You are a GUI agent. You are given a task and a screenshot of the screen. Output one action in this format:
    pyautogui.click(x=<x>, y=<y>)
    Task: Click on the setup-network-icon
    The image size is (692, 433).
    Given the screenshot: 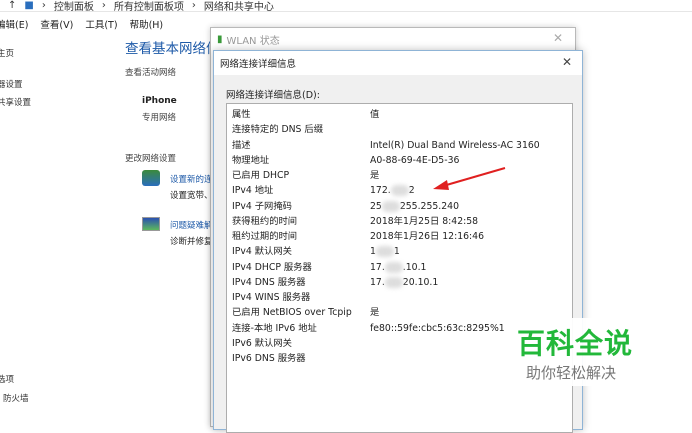 What is the action you would take?
    pyautogui.click(x=151, y=178)
    